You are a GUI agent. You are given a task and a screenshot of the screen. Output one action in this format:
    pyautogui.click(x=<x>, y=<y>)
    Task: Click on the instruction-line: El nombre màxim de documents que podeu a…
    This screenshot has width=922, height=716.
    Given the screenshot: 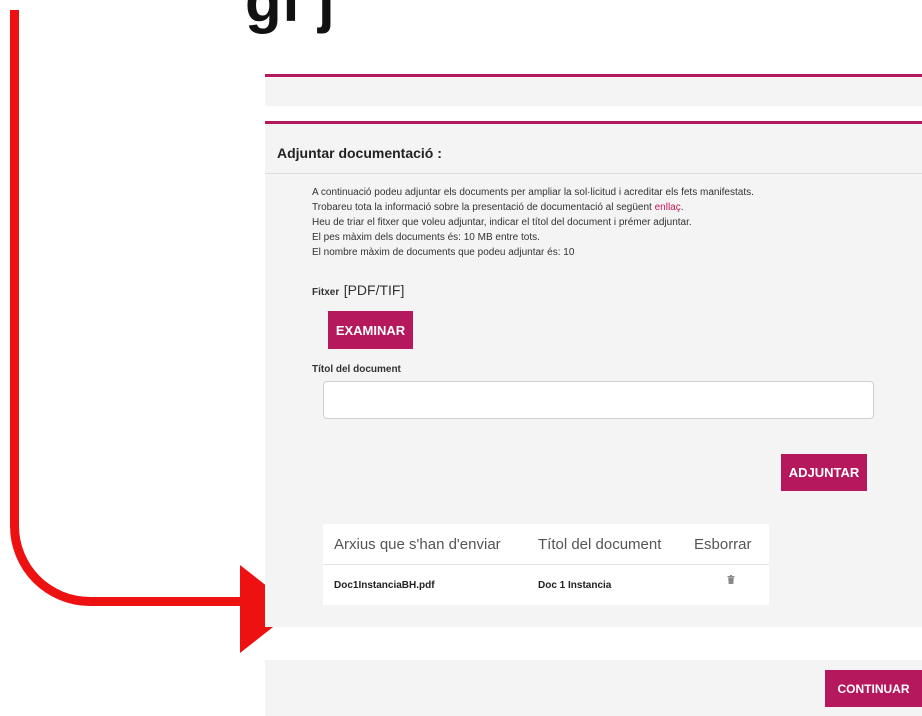 What is the action you would take?
    pyautogui.click(x=443, y=252)
    